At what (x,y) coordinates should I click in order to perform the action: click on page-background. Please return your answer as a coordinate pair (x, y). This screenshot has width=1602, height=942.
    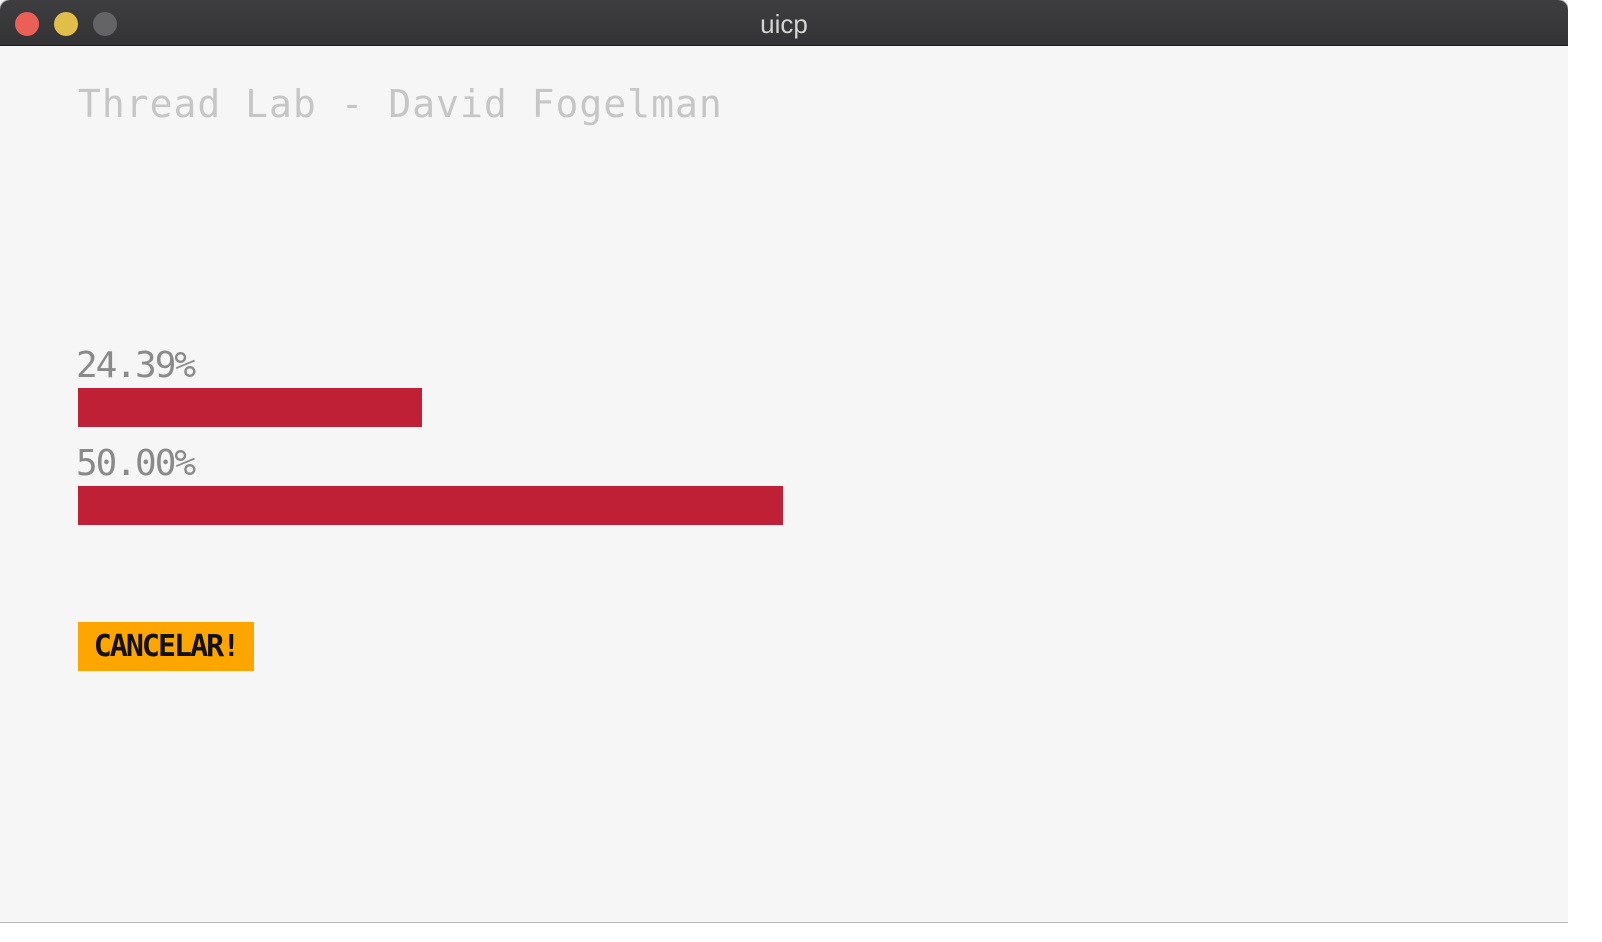
    Looking at the image, I should click on (1585, 471).